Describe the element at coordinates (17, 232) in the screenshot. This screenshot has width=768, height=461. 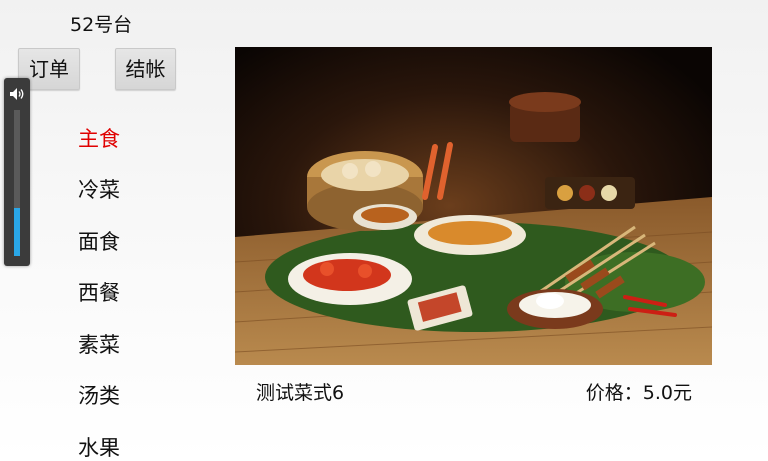
I see `volume-level-fill` at that location.